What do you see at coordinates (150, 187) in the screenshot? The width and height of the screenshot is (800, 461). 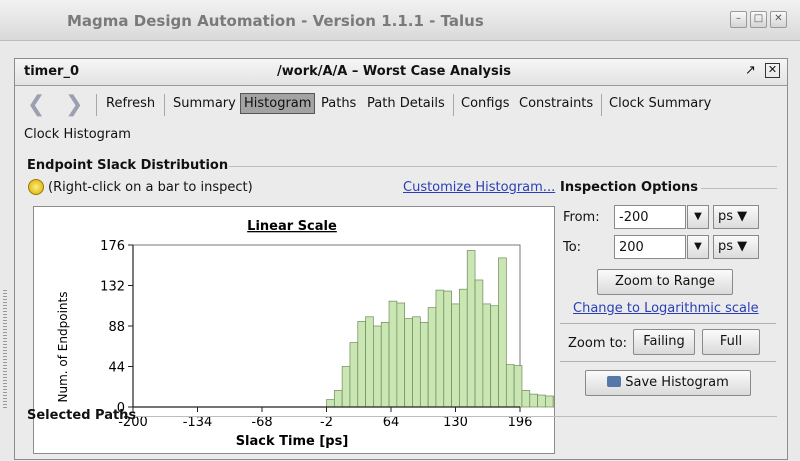 I see `hint-text: (Right-click on a bar to inspect)` at bounding box center [150, 187].